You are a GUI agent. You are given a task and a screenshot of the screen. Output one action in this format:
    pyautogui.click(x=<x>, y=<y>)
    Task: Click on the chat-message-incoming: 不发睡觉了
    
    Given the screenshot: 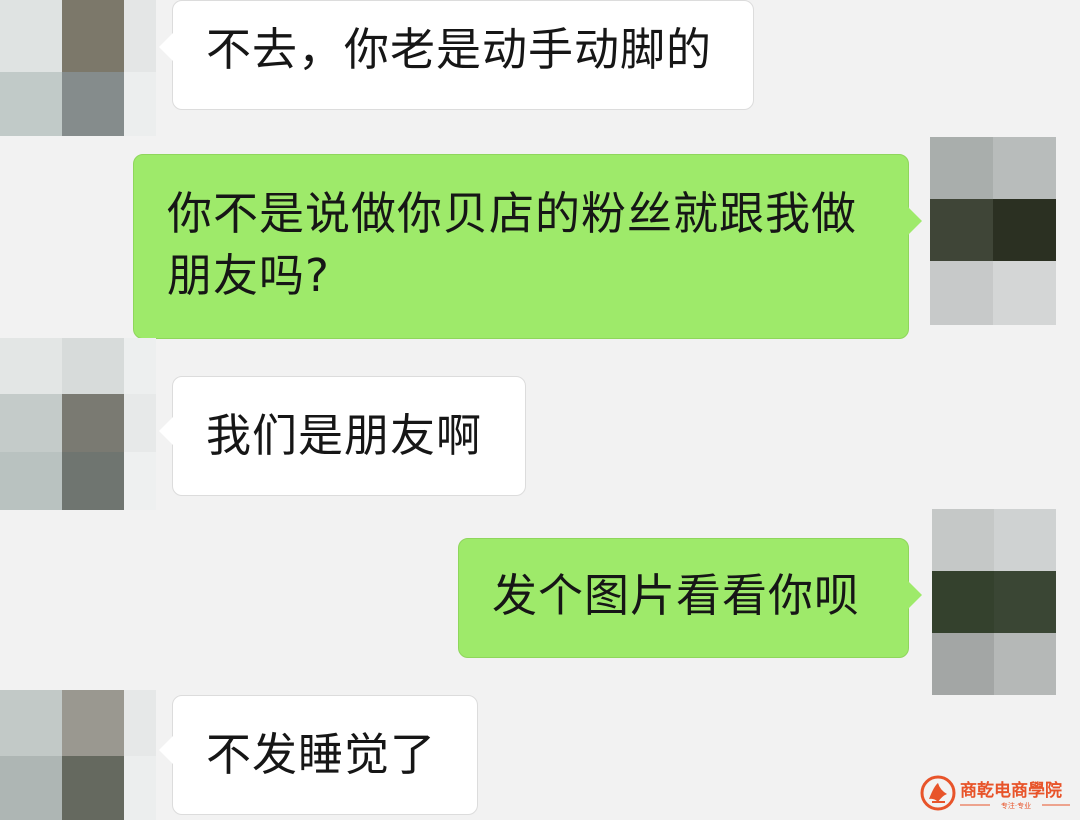 What is the action you would take?
    pyautogui.click(x=250, y=755)
    